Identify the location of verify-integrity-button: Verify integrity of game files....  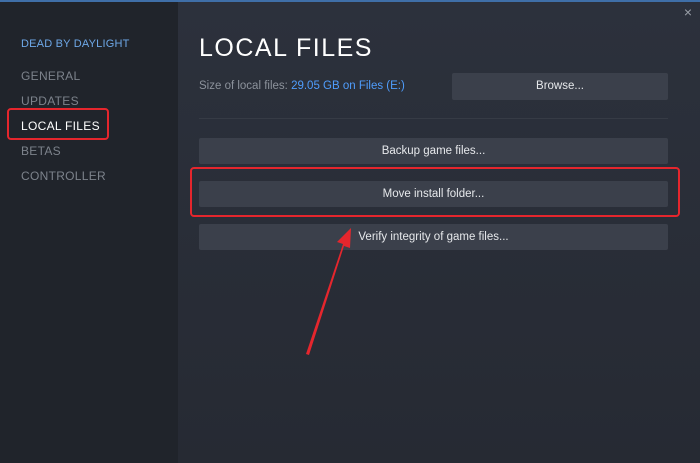
(433, 237).